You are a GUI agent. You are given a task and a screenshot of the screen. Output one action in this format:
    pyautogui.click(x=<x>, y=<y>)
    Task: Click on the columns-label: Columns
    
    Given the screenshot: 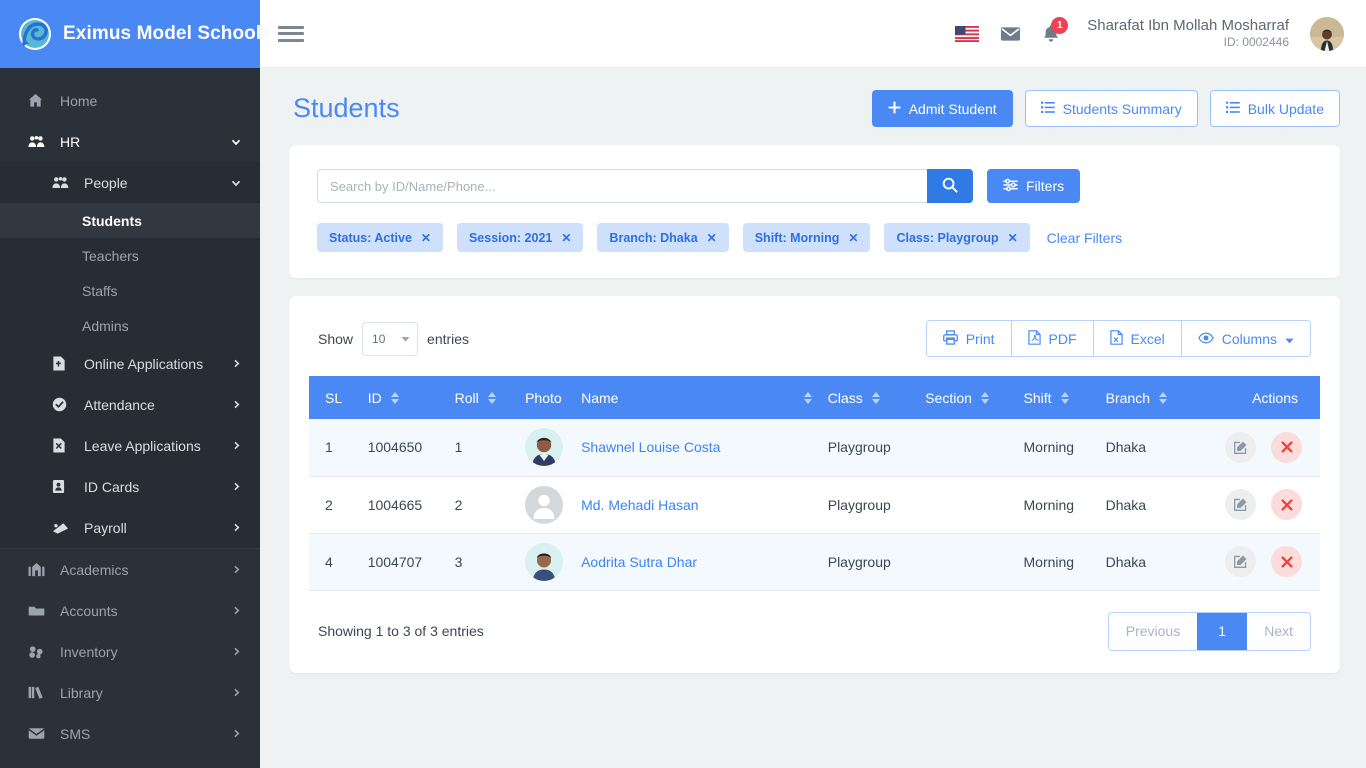 What is the action you would take?
    pyautogui.click(x=1249, y=338)
    